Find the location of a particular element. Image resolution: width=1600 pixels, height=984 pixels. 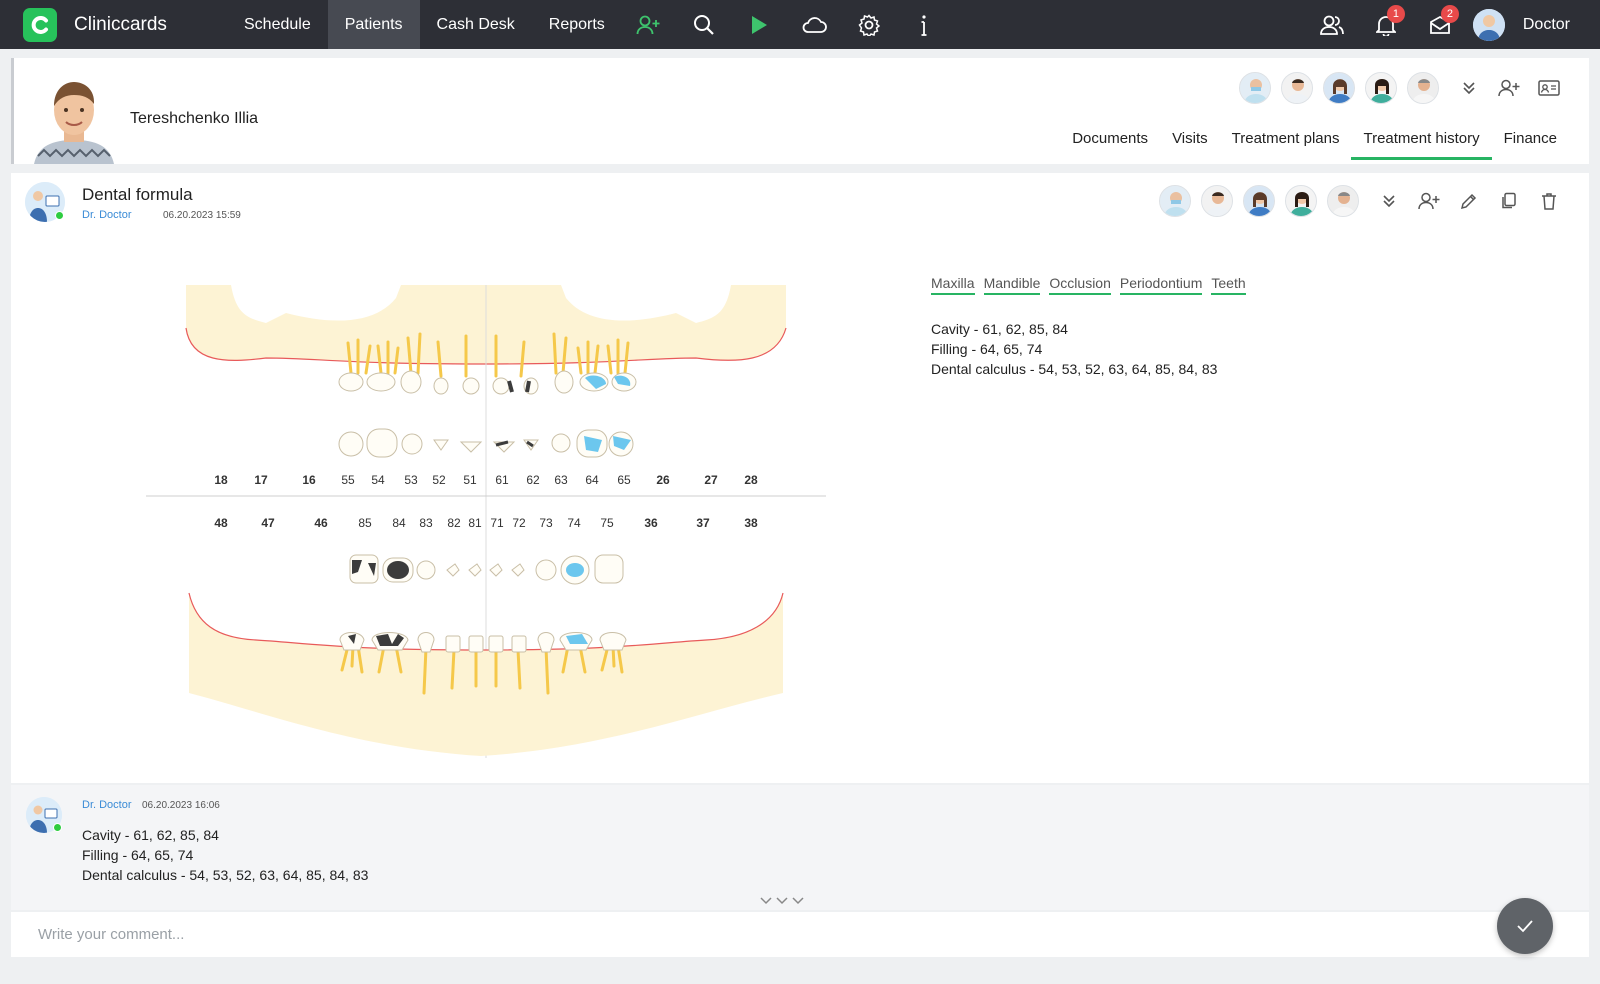

nav-reports: Reports is located at coordinates (577, 24).